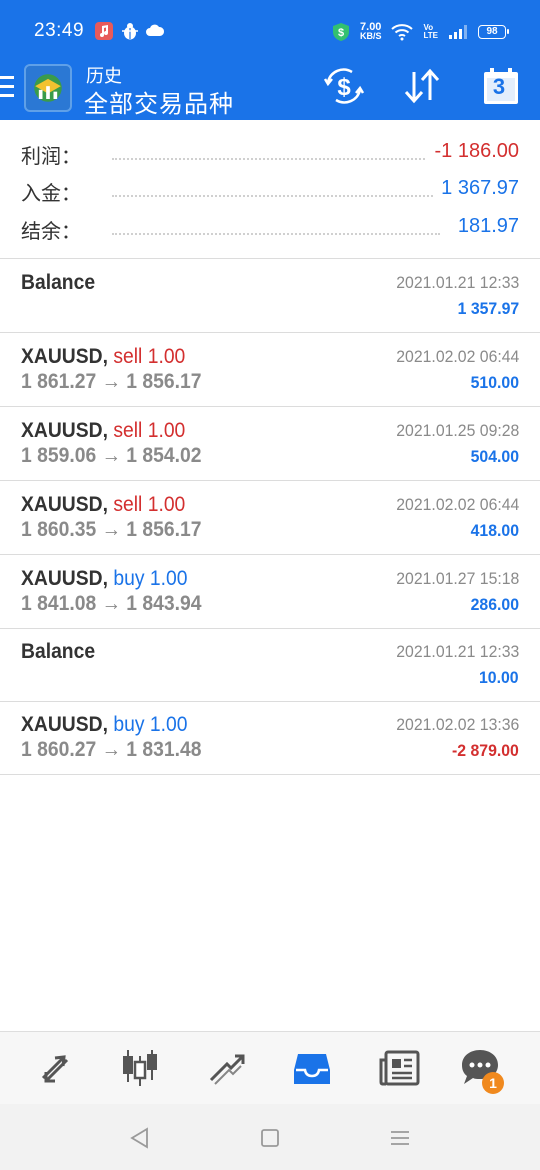  What do you see at coordinates (312, 1068) in the screenshot?
I see `history-icon` at bounding box center [312, 1068].